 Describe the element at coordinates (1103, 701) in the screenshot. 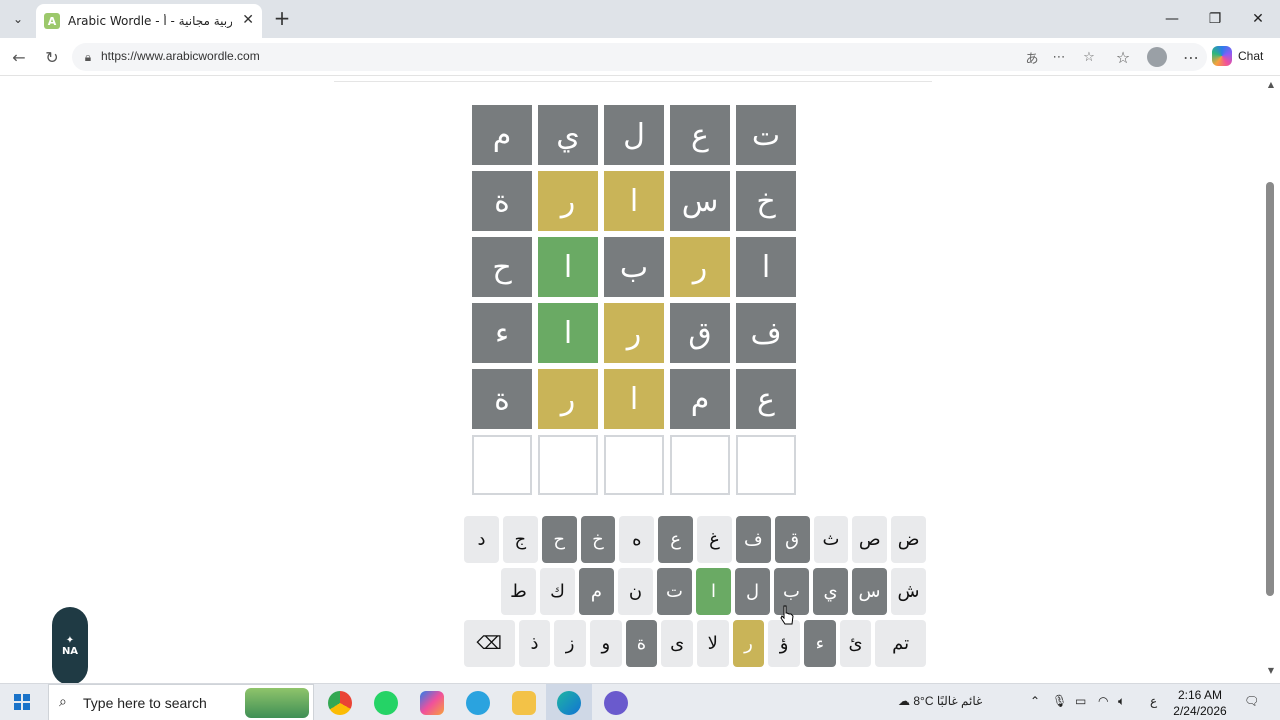

I see `wifi-icon: ◠` at that location.